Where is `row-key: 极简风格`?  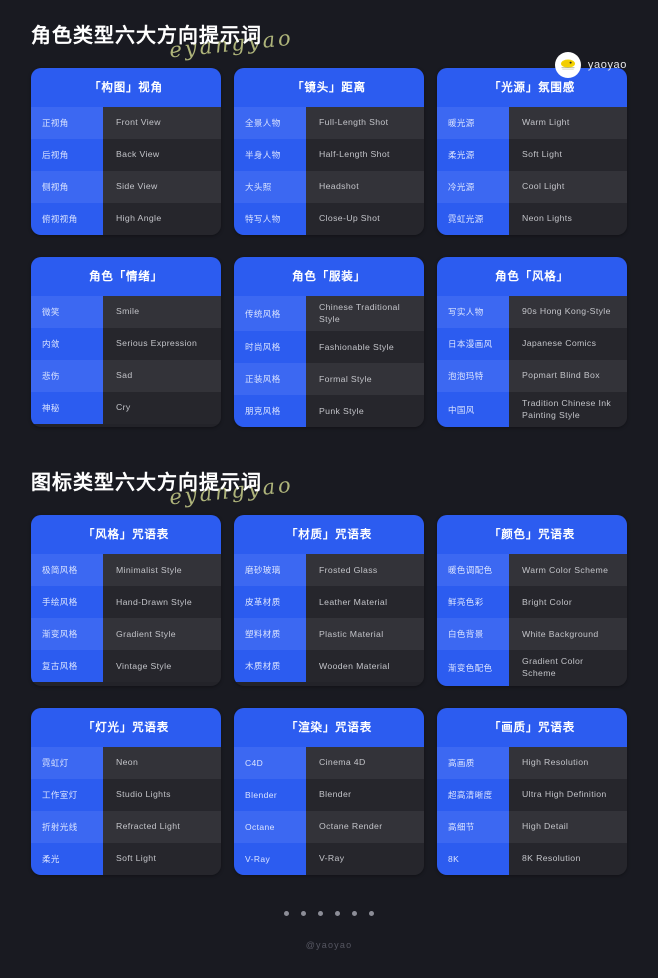 row-key: 极简风格 is located at coordinates (67, 570).